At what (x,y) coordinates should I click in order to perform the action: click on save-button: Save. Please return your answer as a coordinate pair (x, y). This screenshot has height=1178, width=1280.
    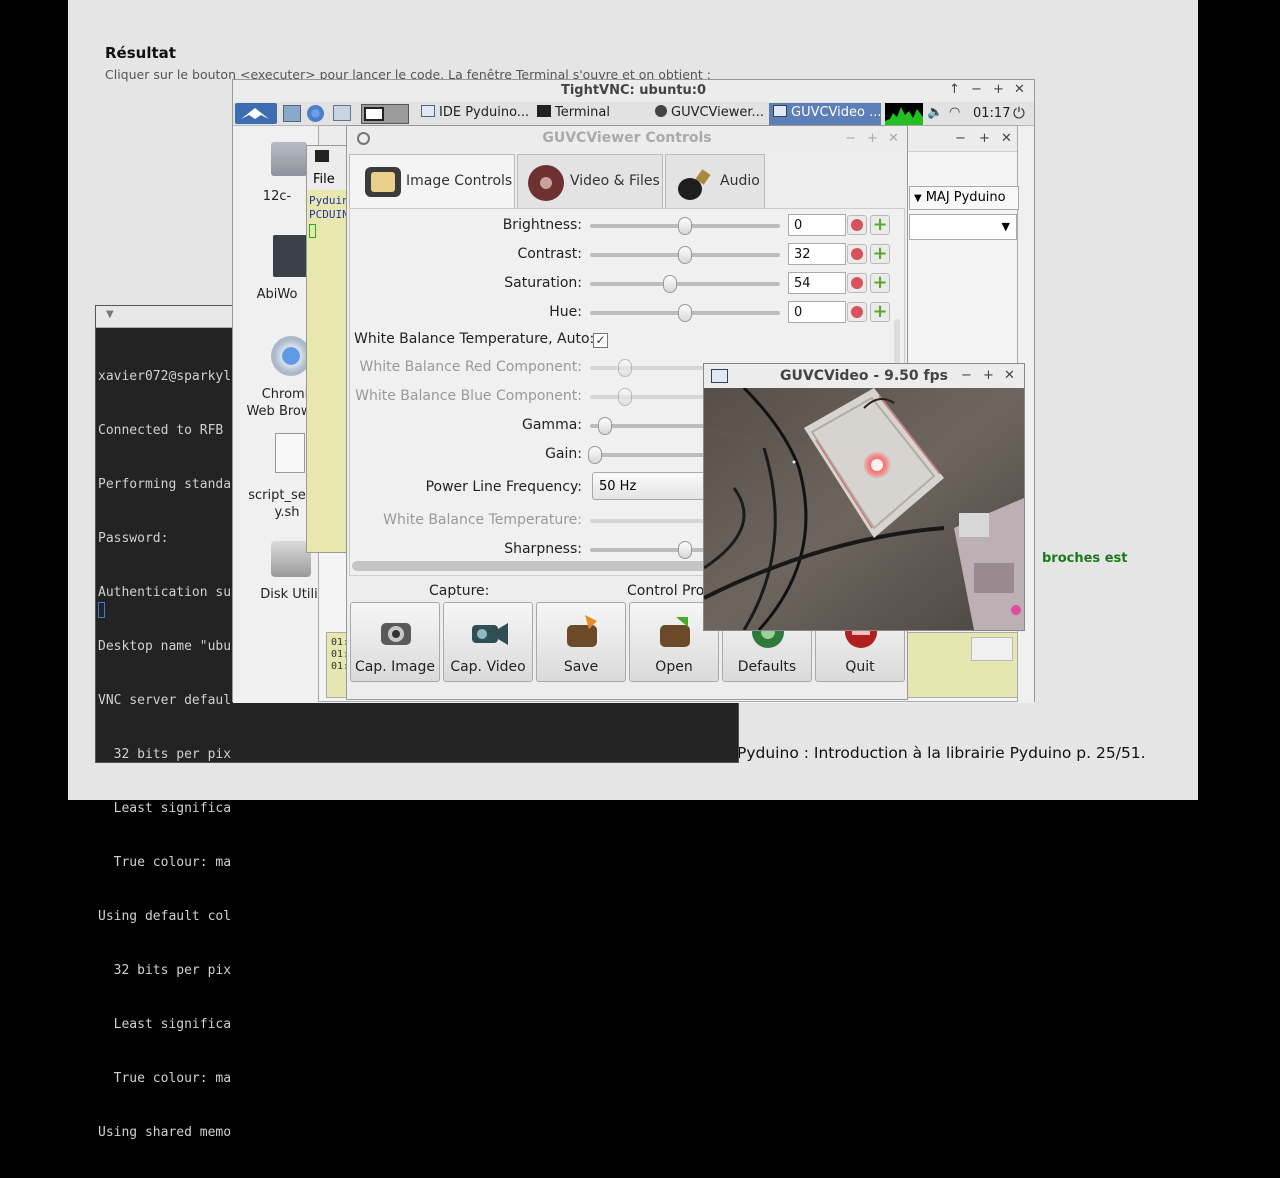
    Looking at the image, I should click on (581, 642).